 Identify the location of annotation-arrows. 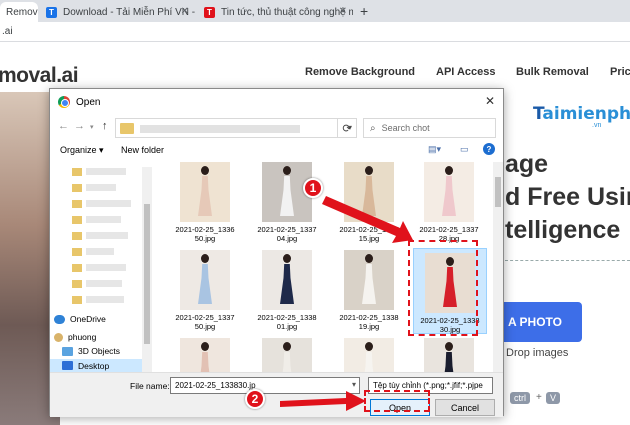
(346, 303).